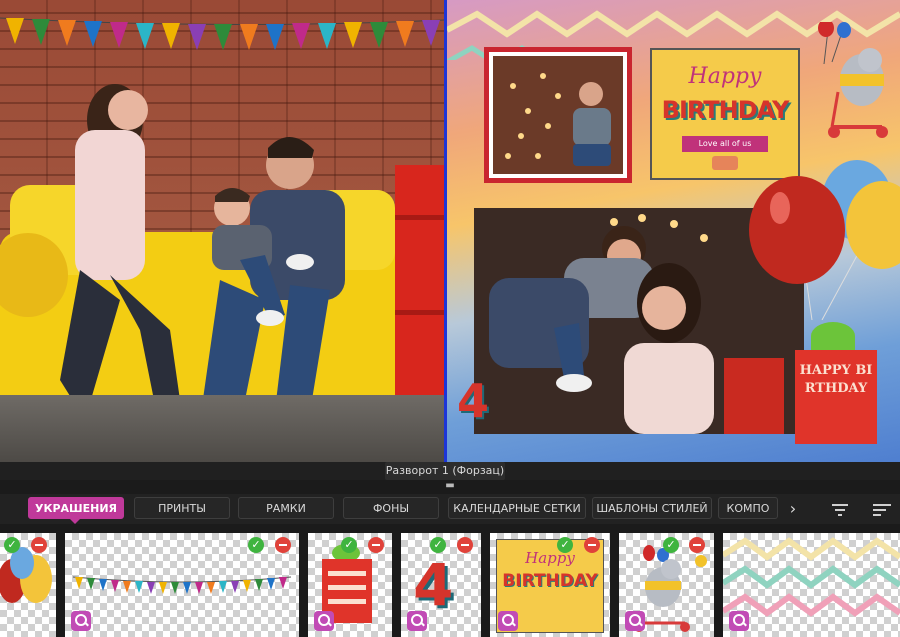 The width and height of the screenshot is (900, 637). What do you see at coordinates (725, 76) in the screenshot?
I see `card-text-happy: Happy` at bounding box center [725, 76].